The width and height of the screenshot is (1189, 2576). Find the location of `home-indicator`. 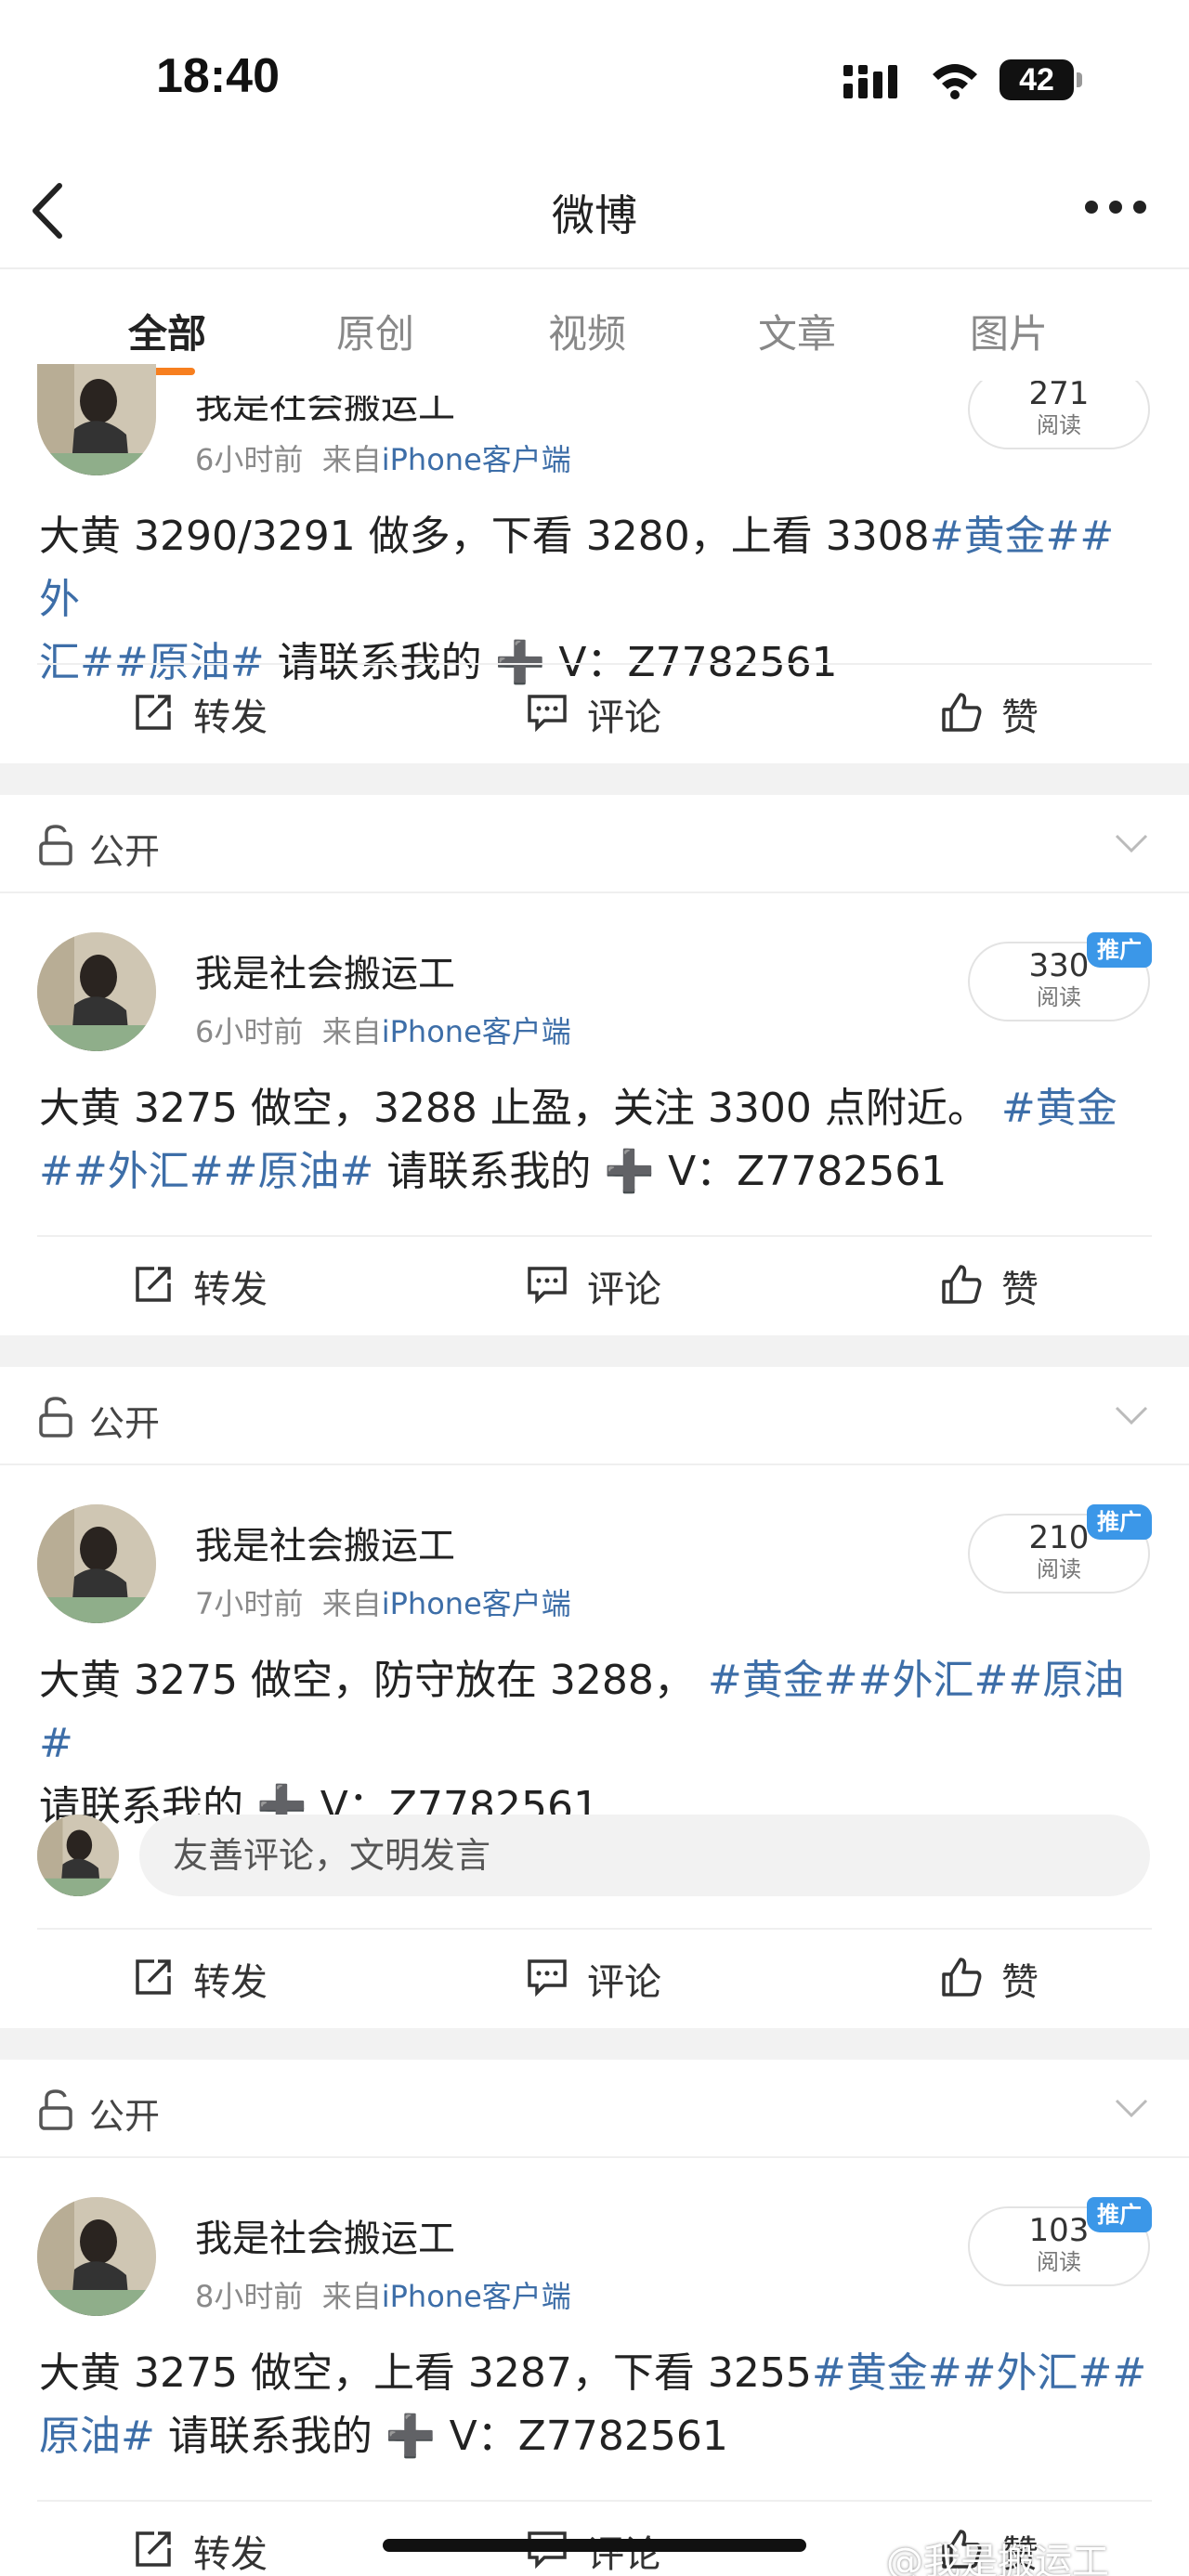

home-indicator is located at coordinates (594, 2545).